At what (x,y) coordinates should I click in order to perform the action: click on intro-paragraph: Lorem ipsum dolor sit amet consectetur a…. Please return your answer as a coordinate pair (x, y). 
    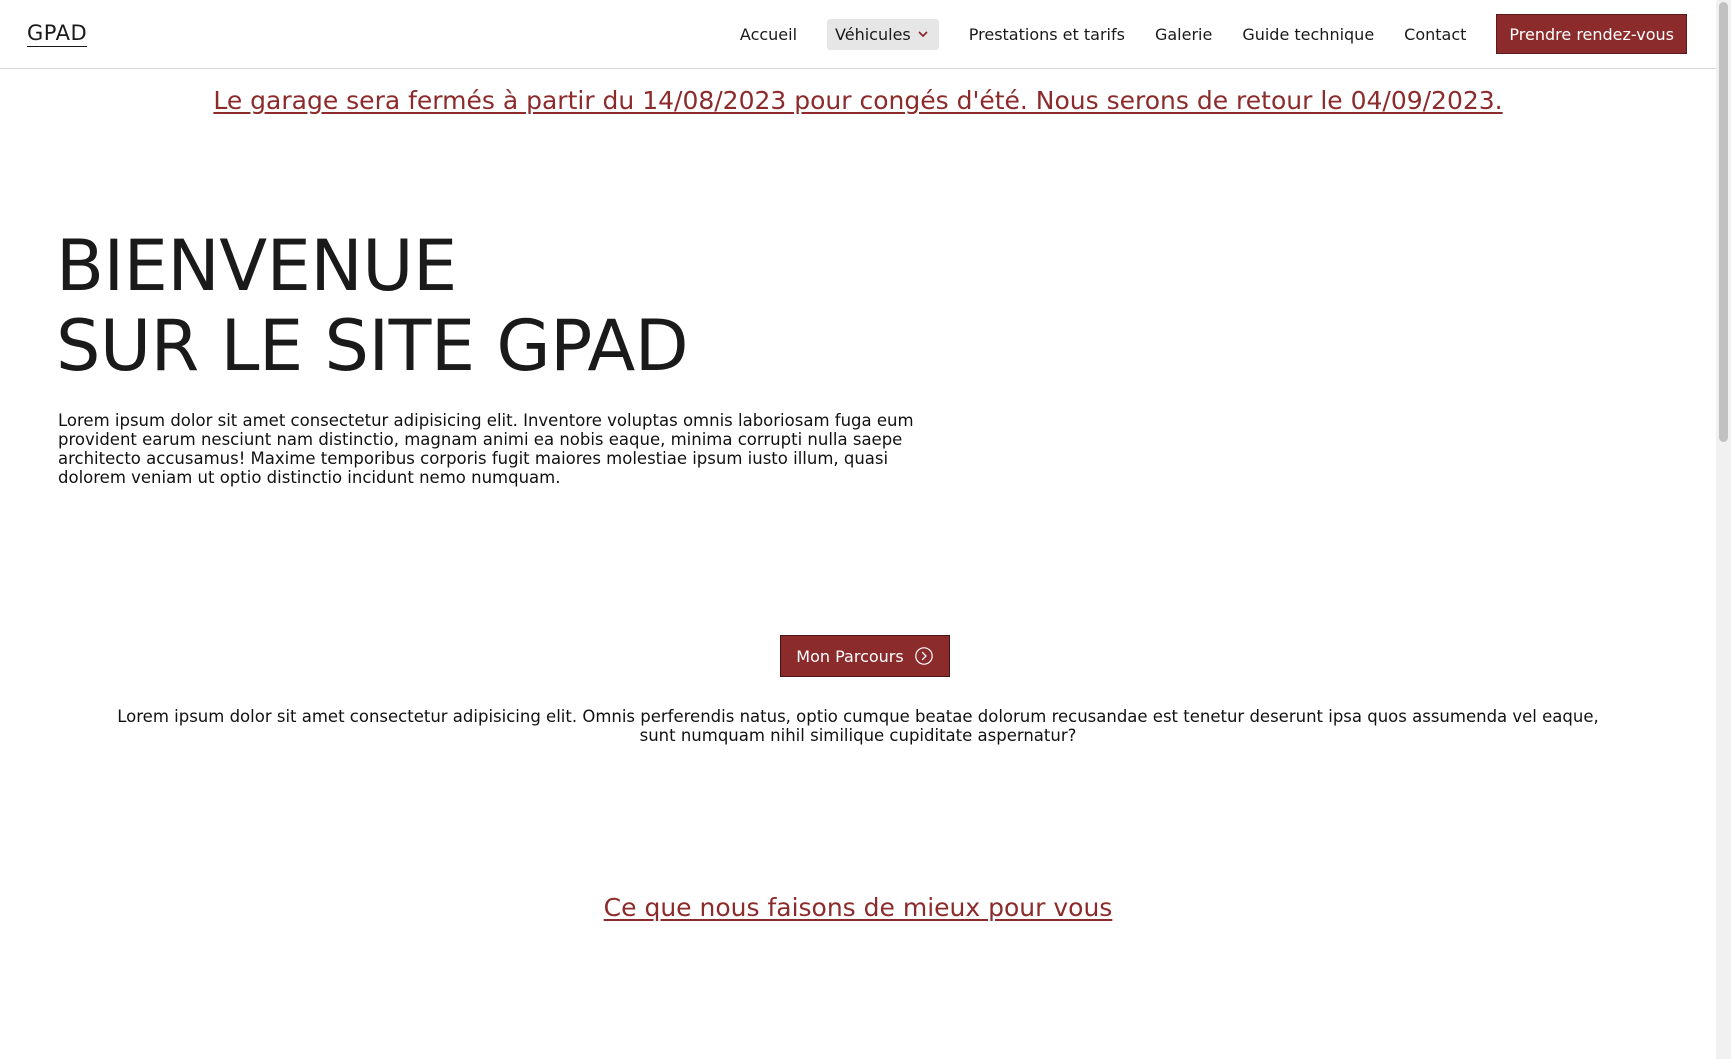
    Looking at the image, I should click on (858, 726).